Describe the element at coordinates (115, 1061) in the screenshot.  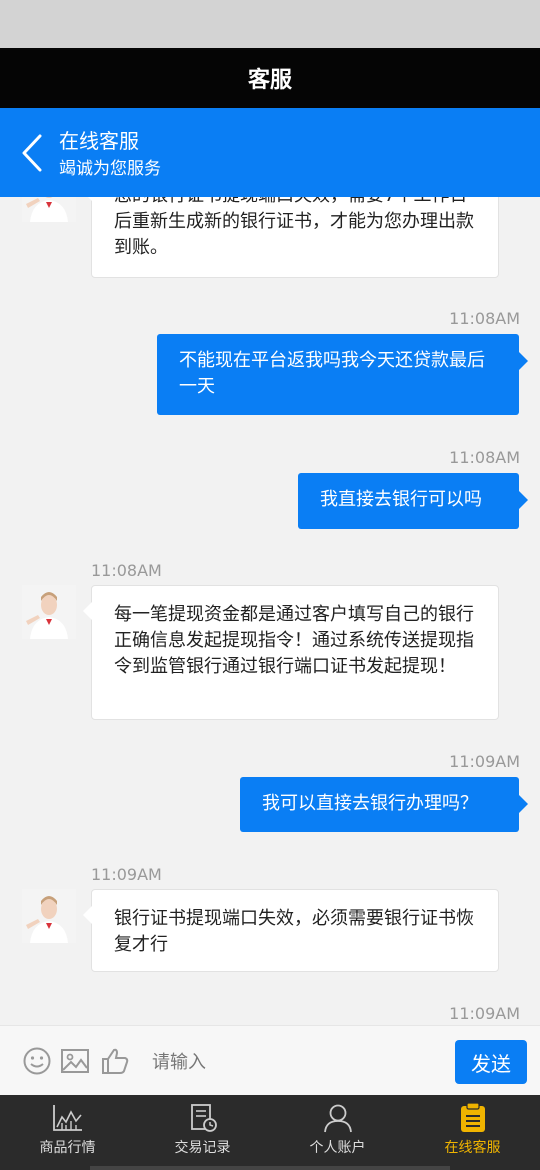
I see `thumbs-up-icon` at that location.